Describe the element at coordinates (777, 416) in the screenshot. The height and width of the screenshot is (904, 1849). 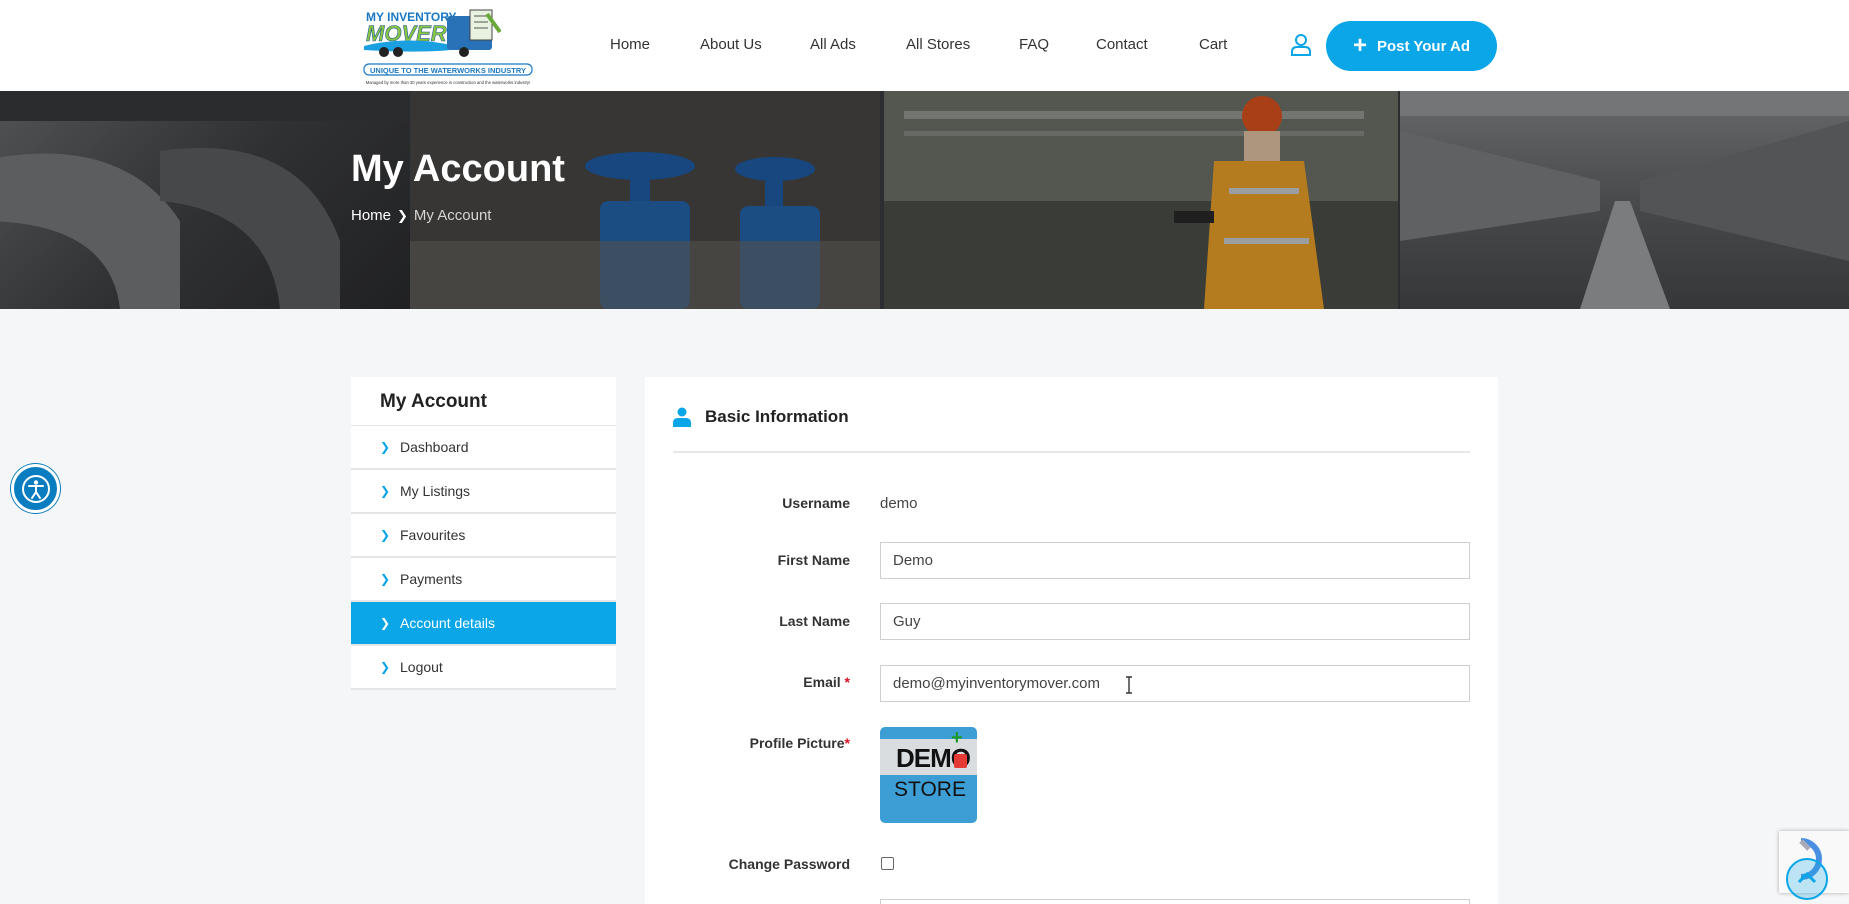
I see `section-title: Basic Information` at that location.